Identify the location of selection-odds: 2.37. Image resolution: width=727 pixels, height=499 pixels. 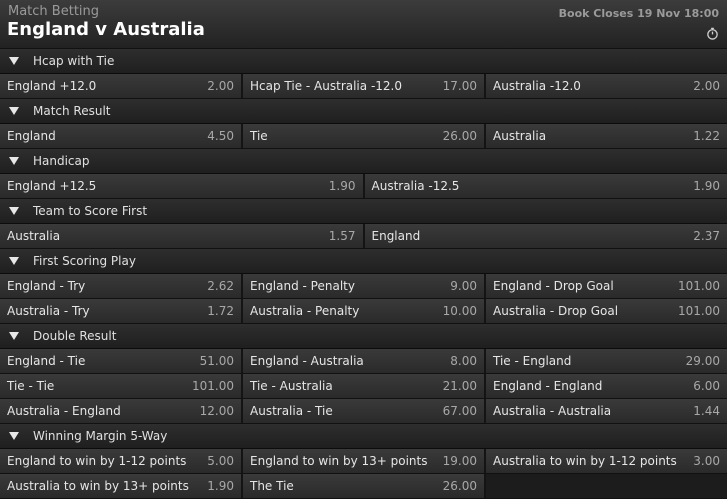
(706, 236).